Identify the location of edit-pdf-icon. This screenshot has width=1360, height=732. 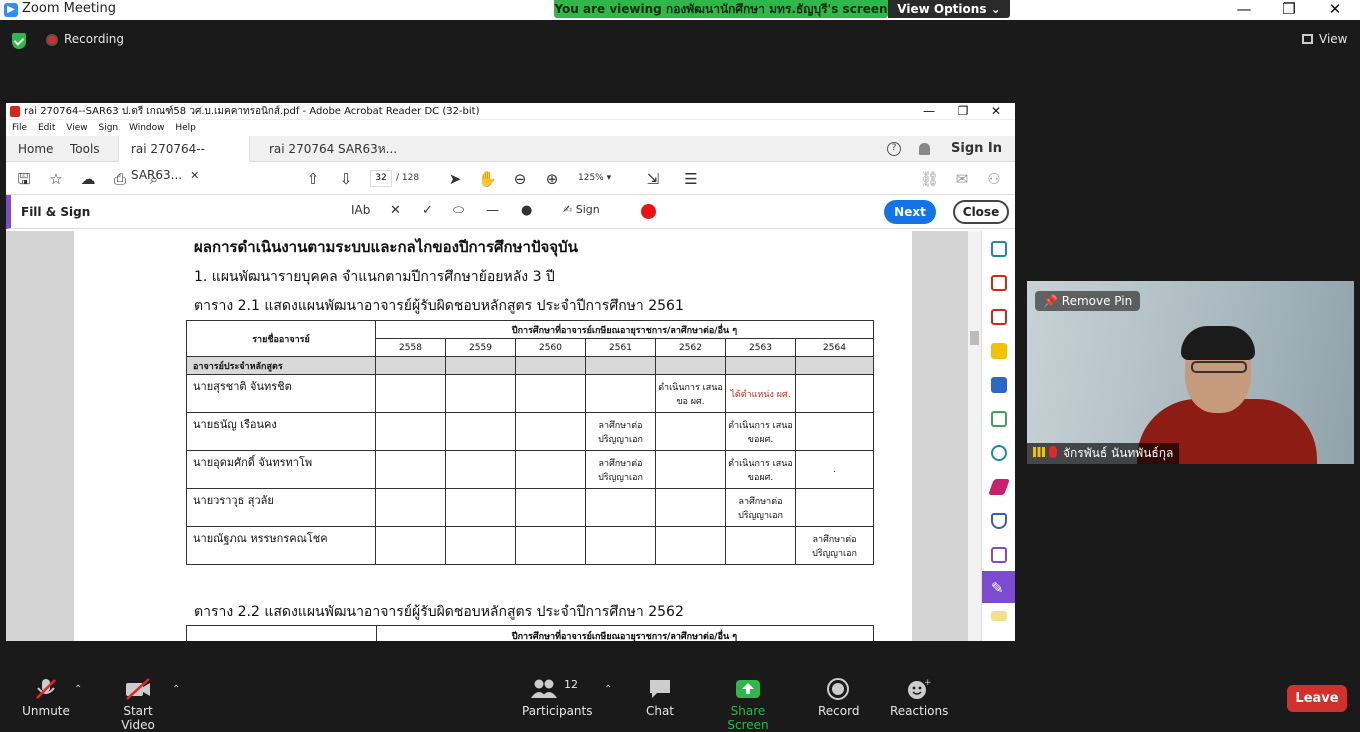
(999, 487).